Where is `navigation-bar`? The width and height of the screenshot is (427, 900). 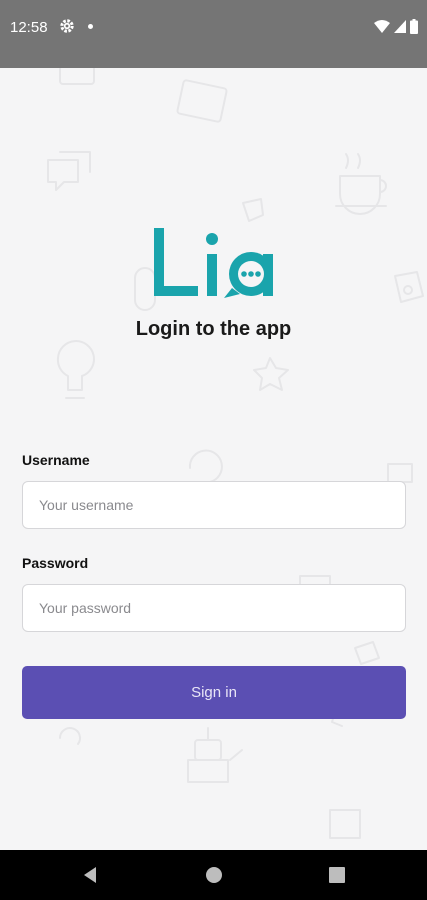
navigation-bar is located at coordinates (213, 875).